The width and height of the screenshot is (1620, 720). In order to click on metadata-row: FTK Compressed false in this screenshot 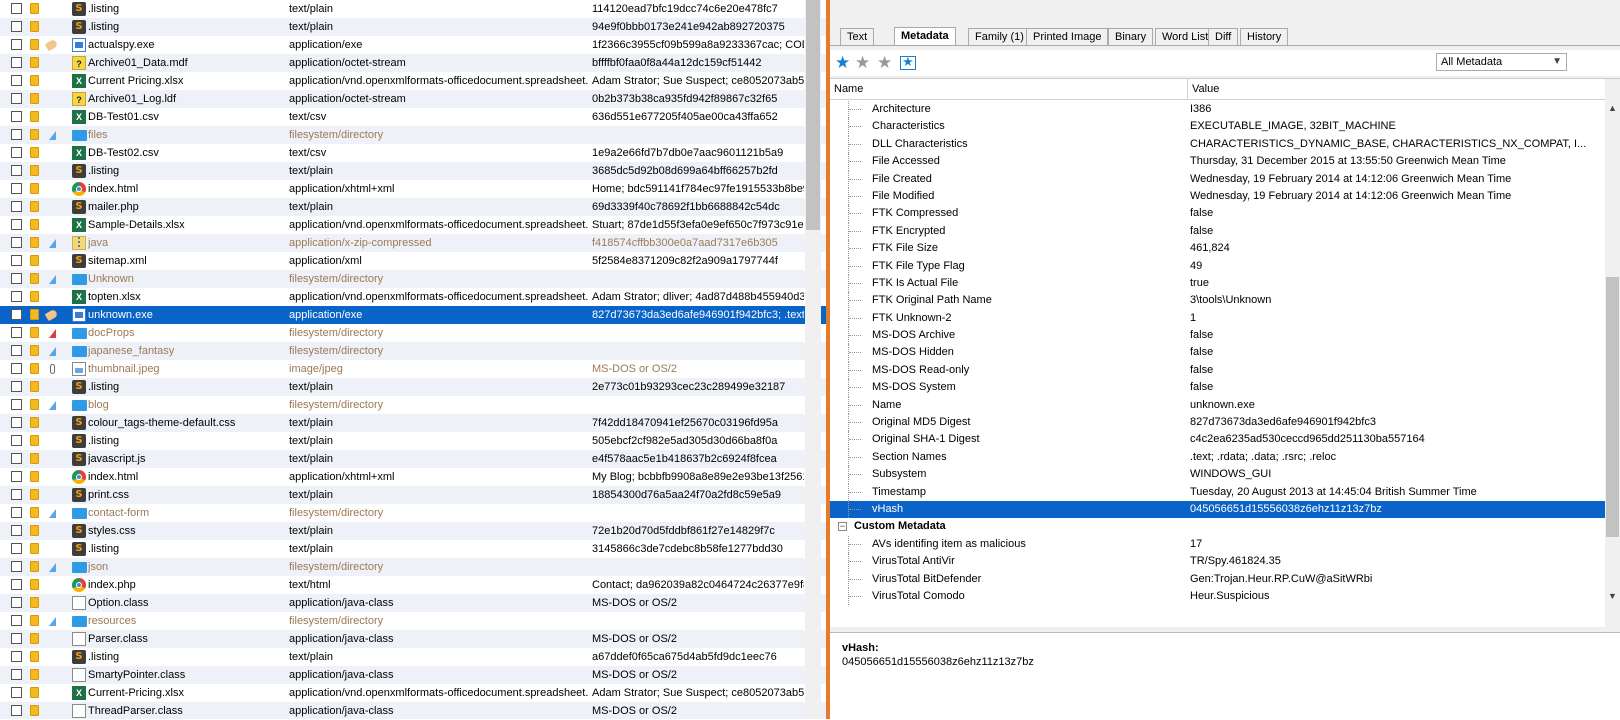, I will do `click(1217, 214)`.